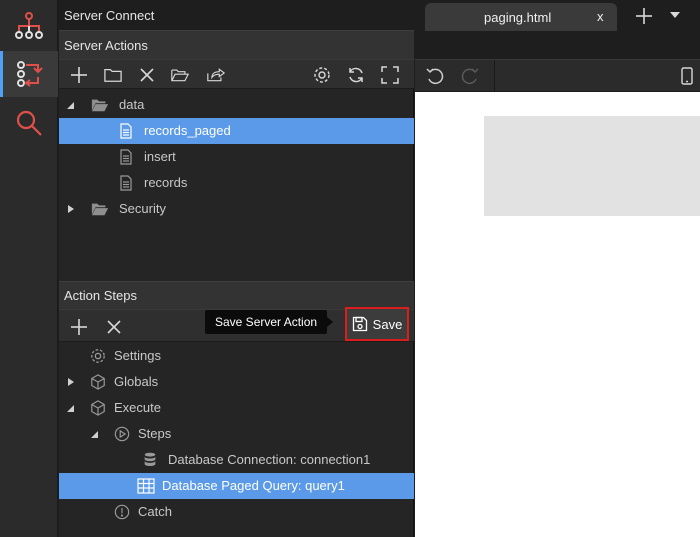 This screenshot has height=537, width=700. What do you see at coordinates (236, 74) in the screenshot?
I see `server-actions-toolbar` at bounding box center [236, 74].